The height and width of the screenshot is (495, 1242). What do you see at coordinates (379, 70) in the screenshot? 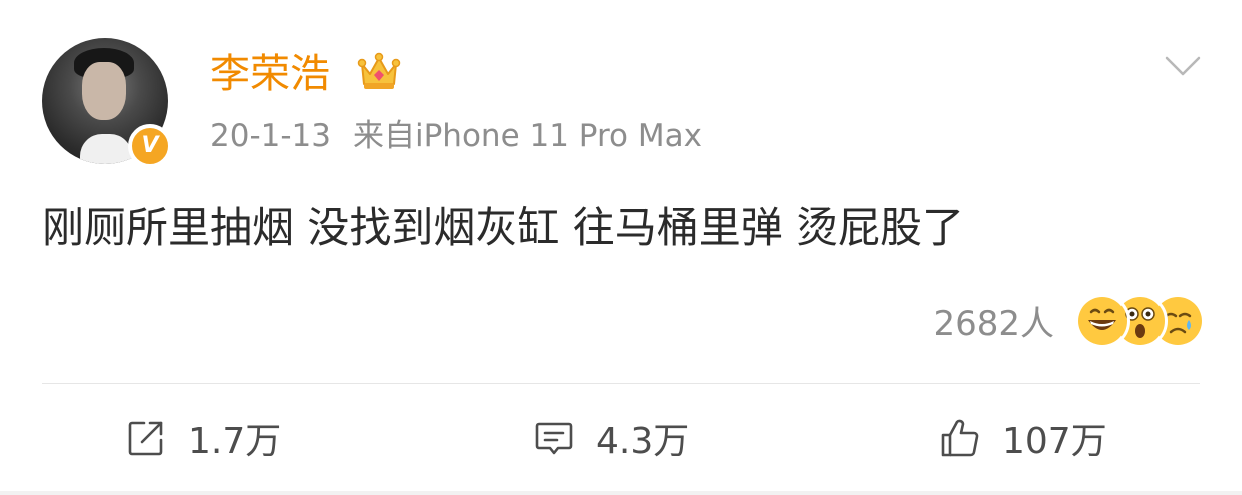
I see `crown-icon` at bounding box center [379, 70].